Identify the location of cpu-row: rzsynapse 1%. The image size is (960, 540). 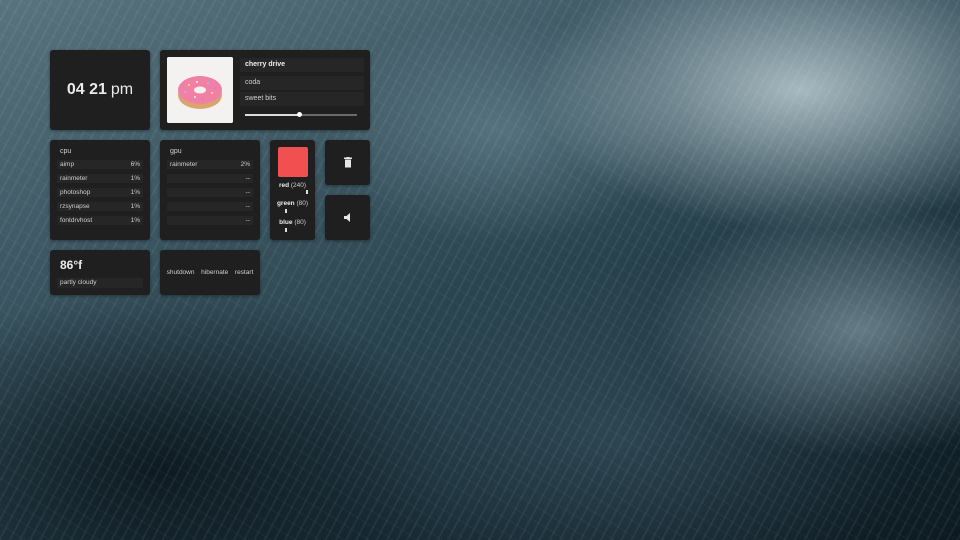
(100, 206).